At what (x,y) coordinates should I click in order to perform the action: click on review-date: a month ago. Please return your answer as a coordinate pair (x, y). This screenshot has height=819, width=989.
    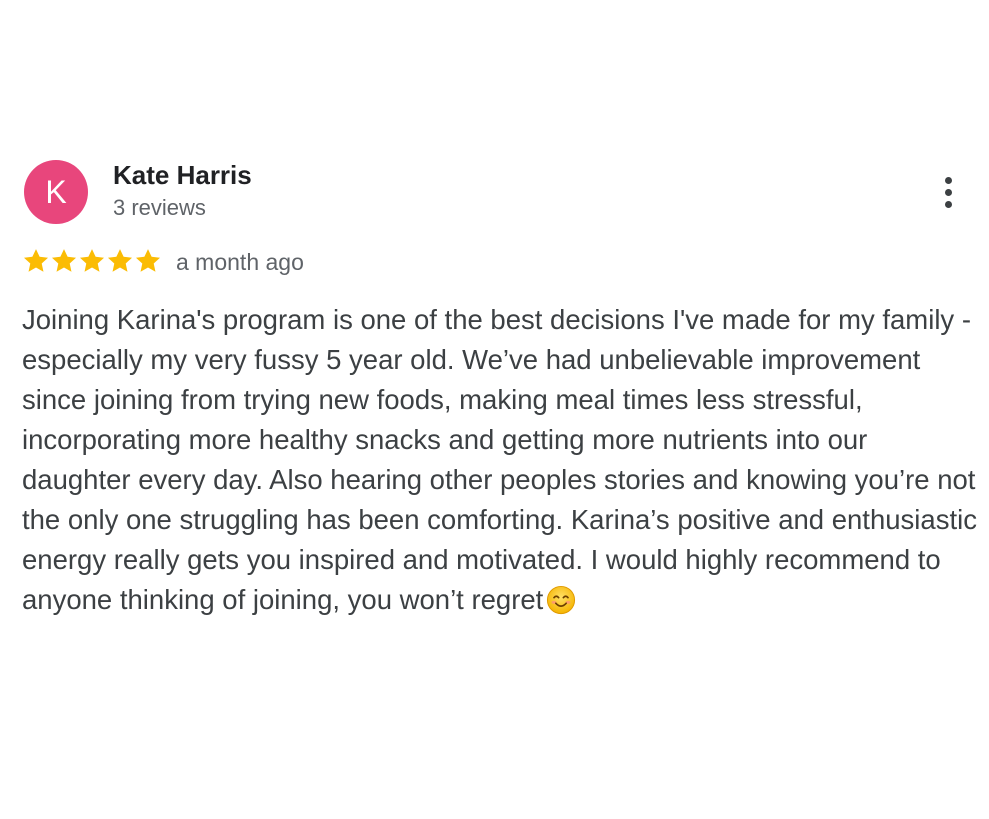
    Looking at the image, I should click on (240, 262).